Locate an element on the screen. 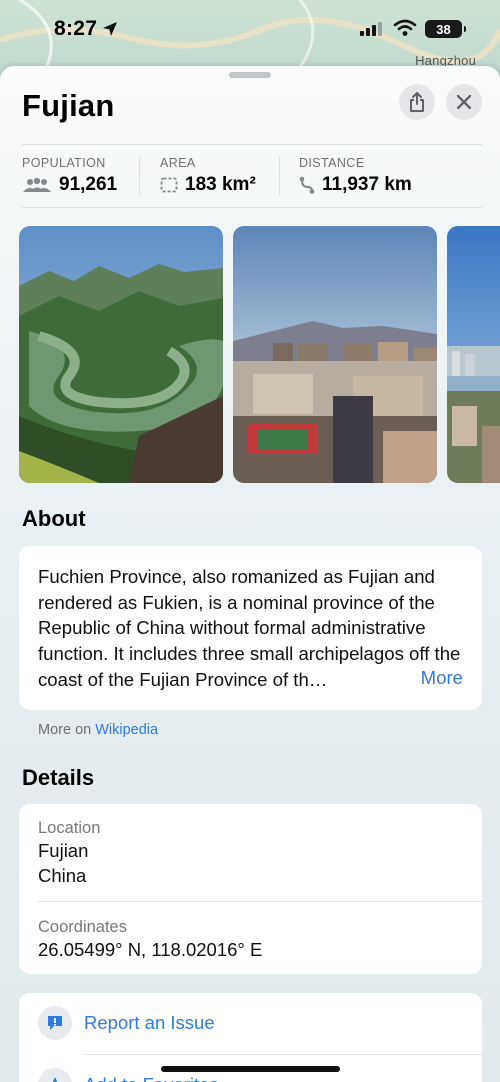  about-heading: About is located at coordinates (54, 518).